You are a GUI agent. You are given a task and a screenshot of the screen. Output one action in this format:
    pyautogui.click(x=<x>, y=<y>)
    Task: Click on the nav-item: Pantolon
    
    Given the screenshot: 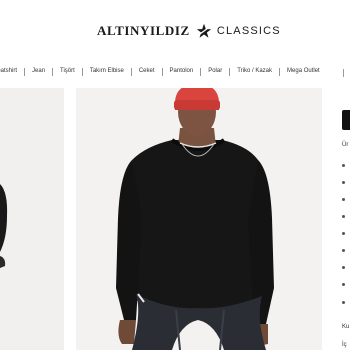 What is the action you would take?
    pyautogui.click(x=182, y=71)
    